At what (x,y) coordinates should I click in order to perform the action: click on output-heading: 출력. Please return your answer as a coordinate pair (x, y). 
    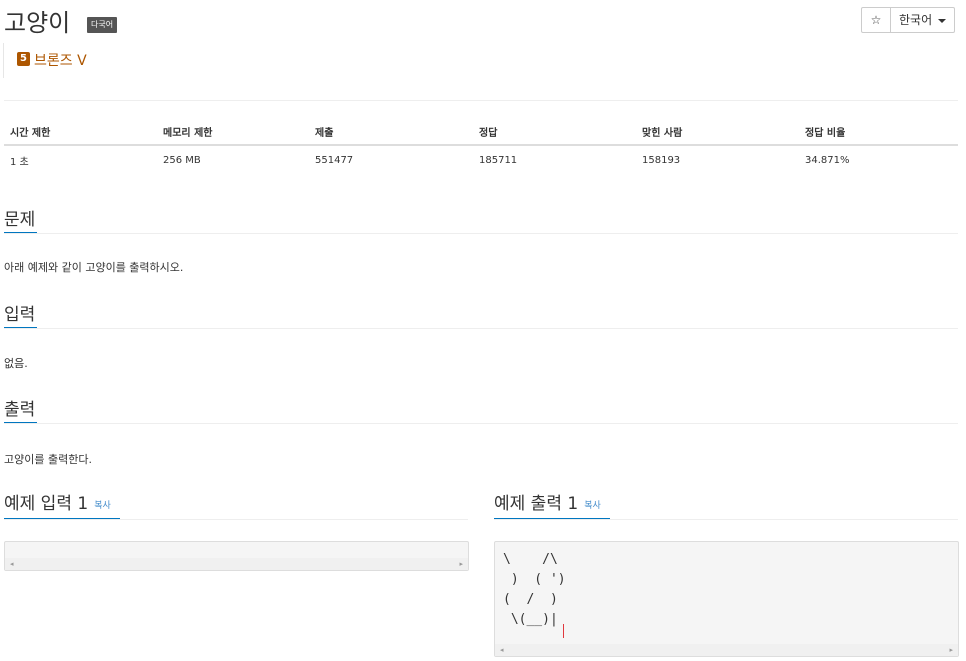
    Looking at the image, I should click on (20, 410).